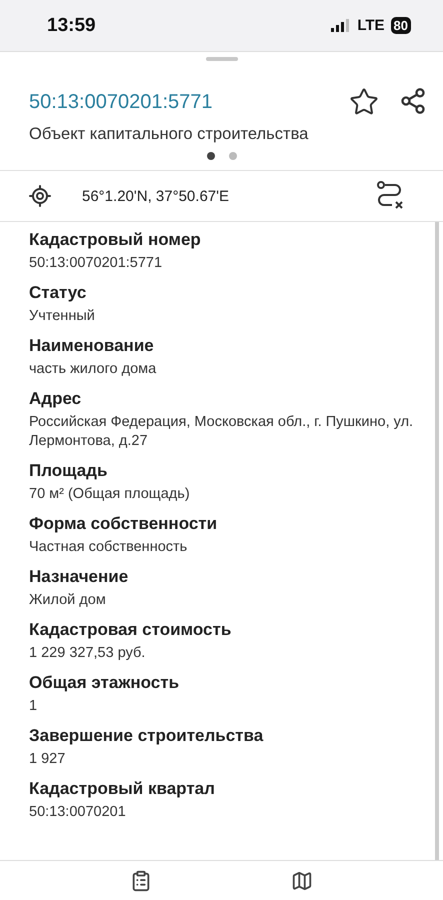 The height and width of the screenshot is (900, 443). What do you see at coordinates (68, 599) in the screenshot?
I see `field-value: Жилой дом` at bounding box center [68, 599].